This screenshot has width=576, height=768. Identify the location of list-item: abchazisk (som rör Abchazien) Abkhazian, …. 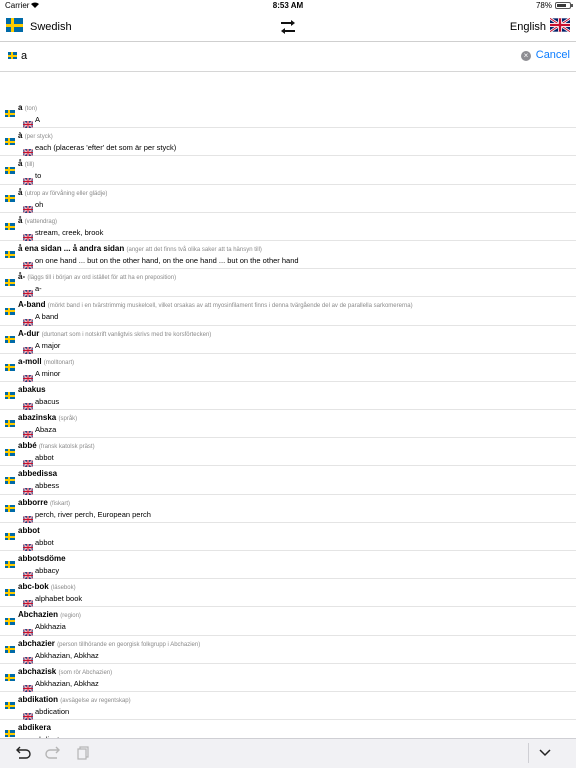
(288, 678).